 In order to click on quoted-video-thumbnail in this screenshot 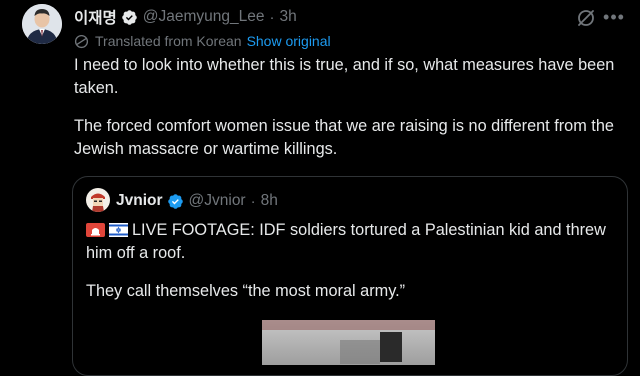, I will do `click(348, 342)`.